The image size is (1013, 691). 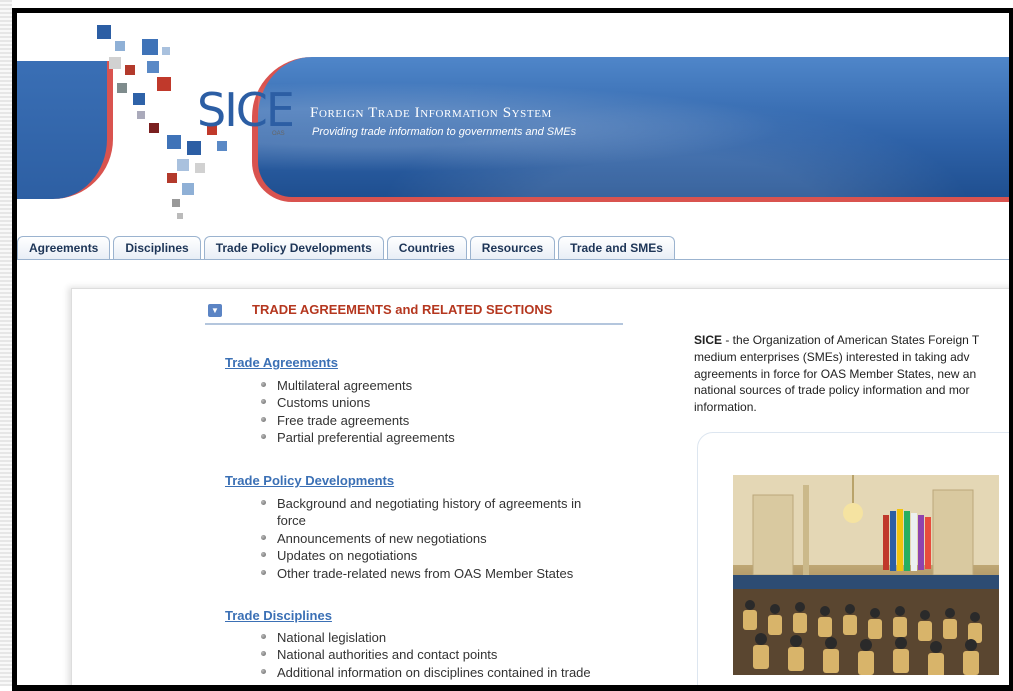 I want to click on intro-lead: SICE, so click(x=708, y=340).